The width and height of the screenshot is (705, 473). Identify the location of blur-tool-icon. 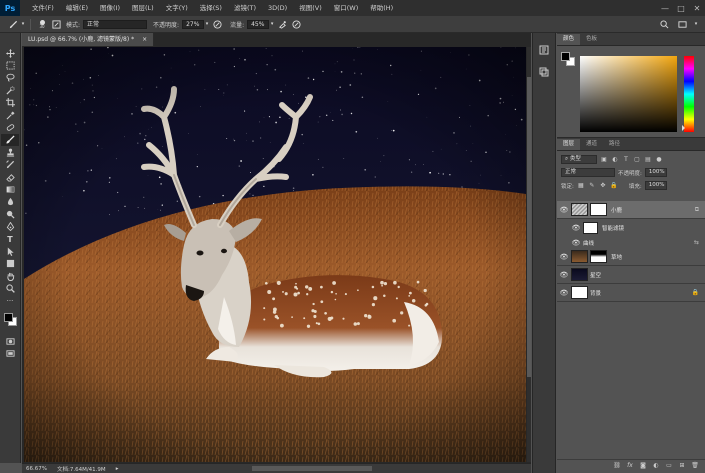
(10, 202).